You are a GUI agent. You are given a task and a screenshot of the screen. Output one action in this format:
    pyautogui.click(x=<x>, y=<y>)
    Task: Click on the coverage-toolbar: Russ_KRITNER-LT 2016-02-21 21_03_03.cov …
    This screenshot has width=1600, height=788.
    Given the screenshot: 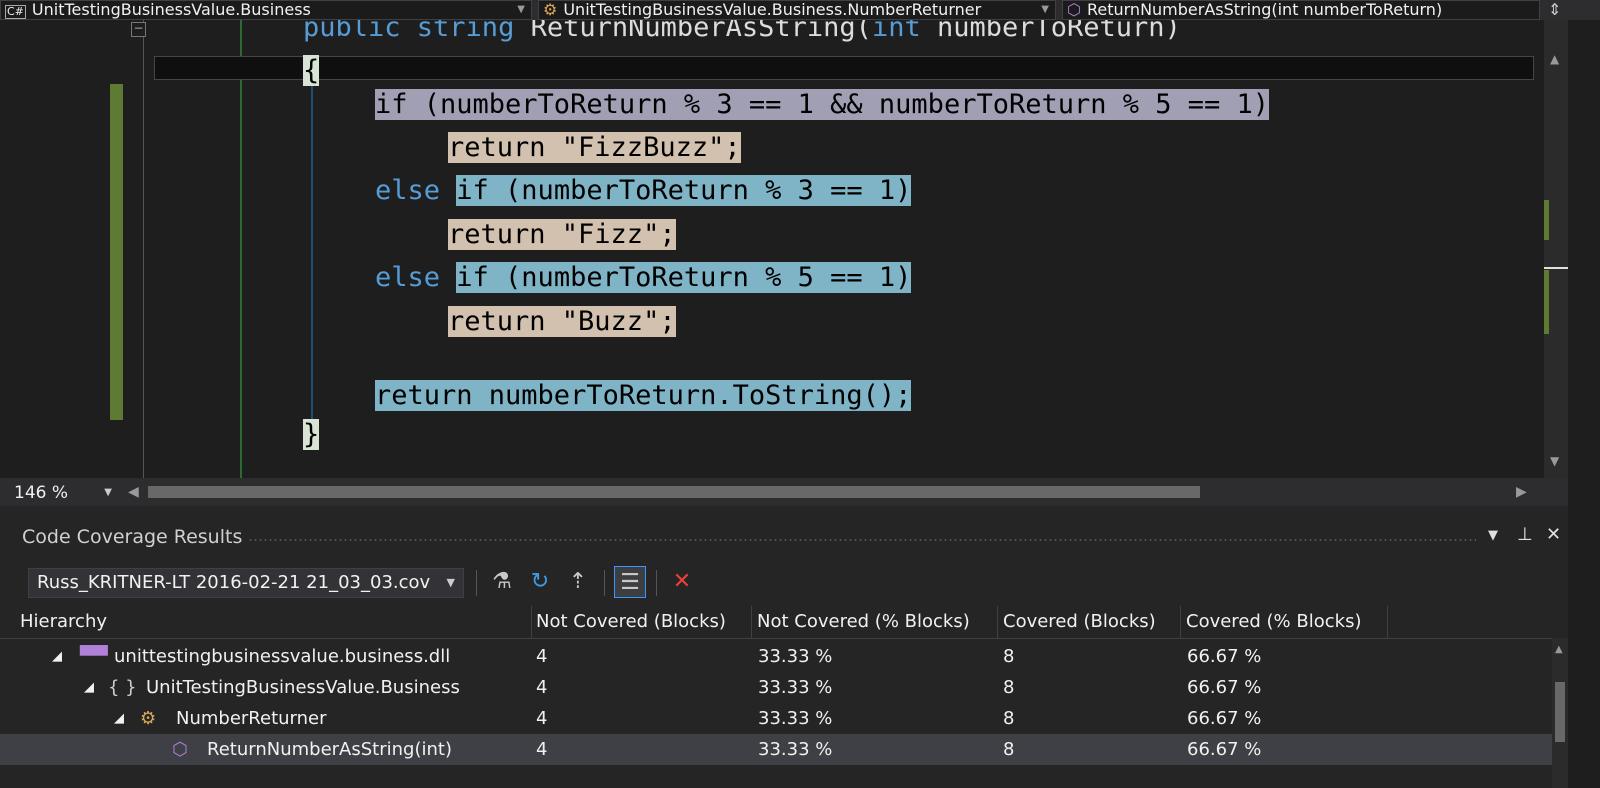 What is the action you would take?
    pyautogui.click(x=784, y=579)
    